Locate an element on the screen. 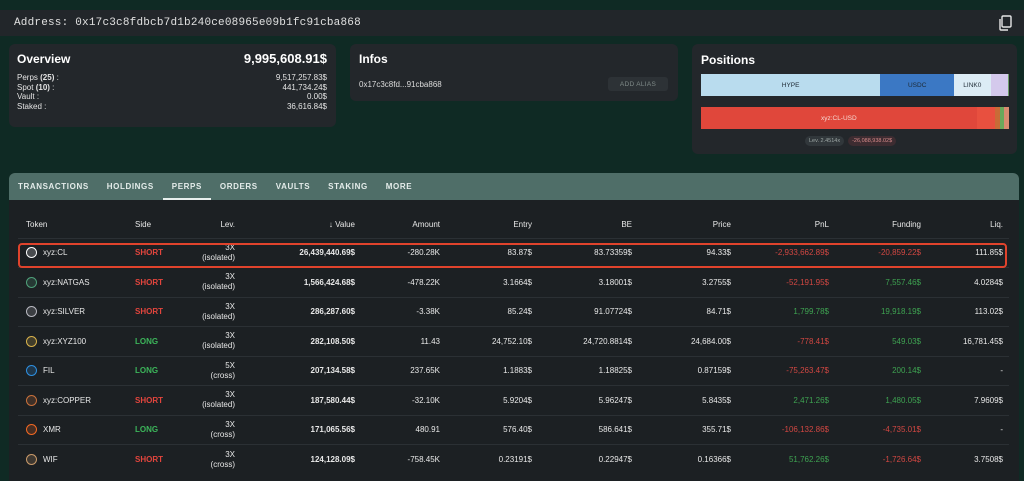 This screenshot has width=1024, height=481. overview-row: Spot (10) : 441,734.24$ is located at coordinates (172, 87).